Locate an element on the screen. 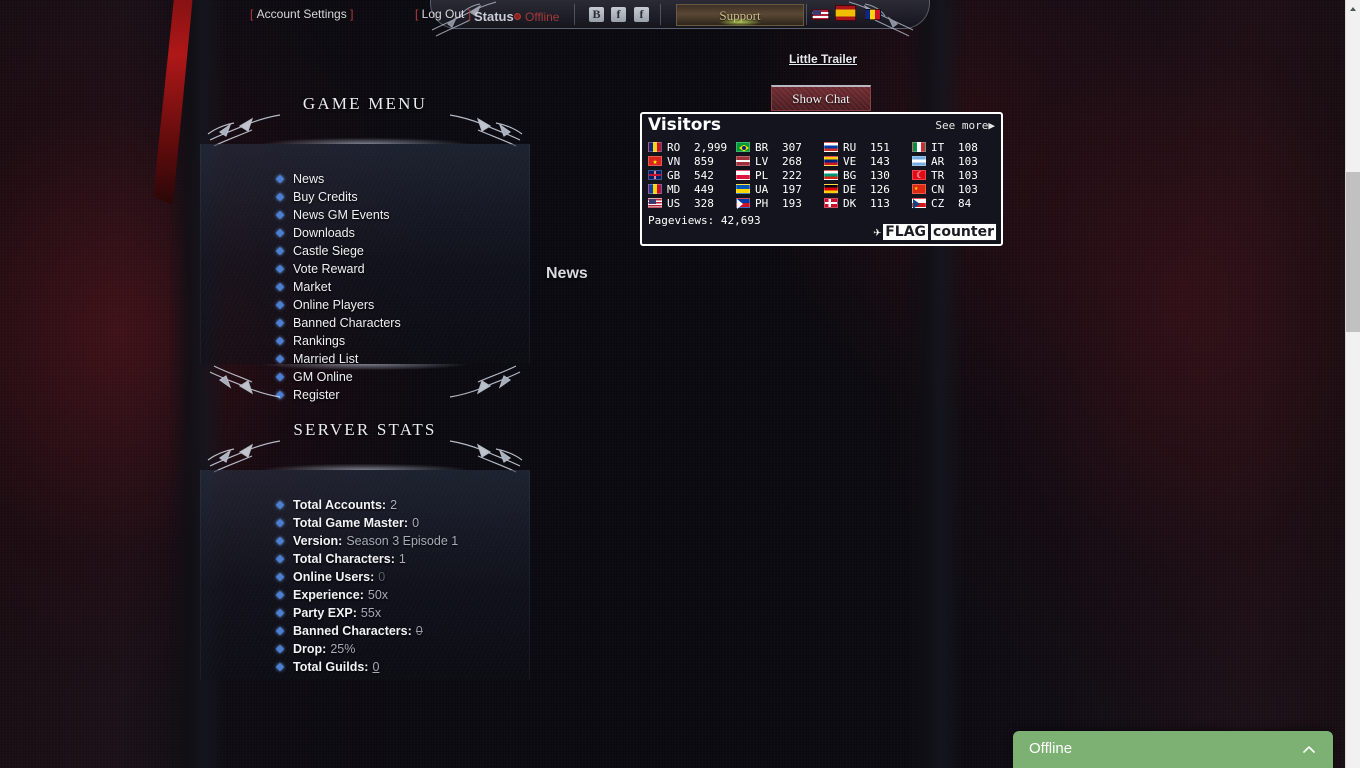 This screenshot has height=768, width=1360. menu-item-label: Rankings is located at coordinates (319, 341).